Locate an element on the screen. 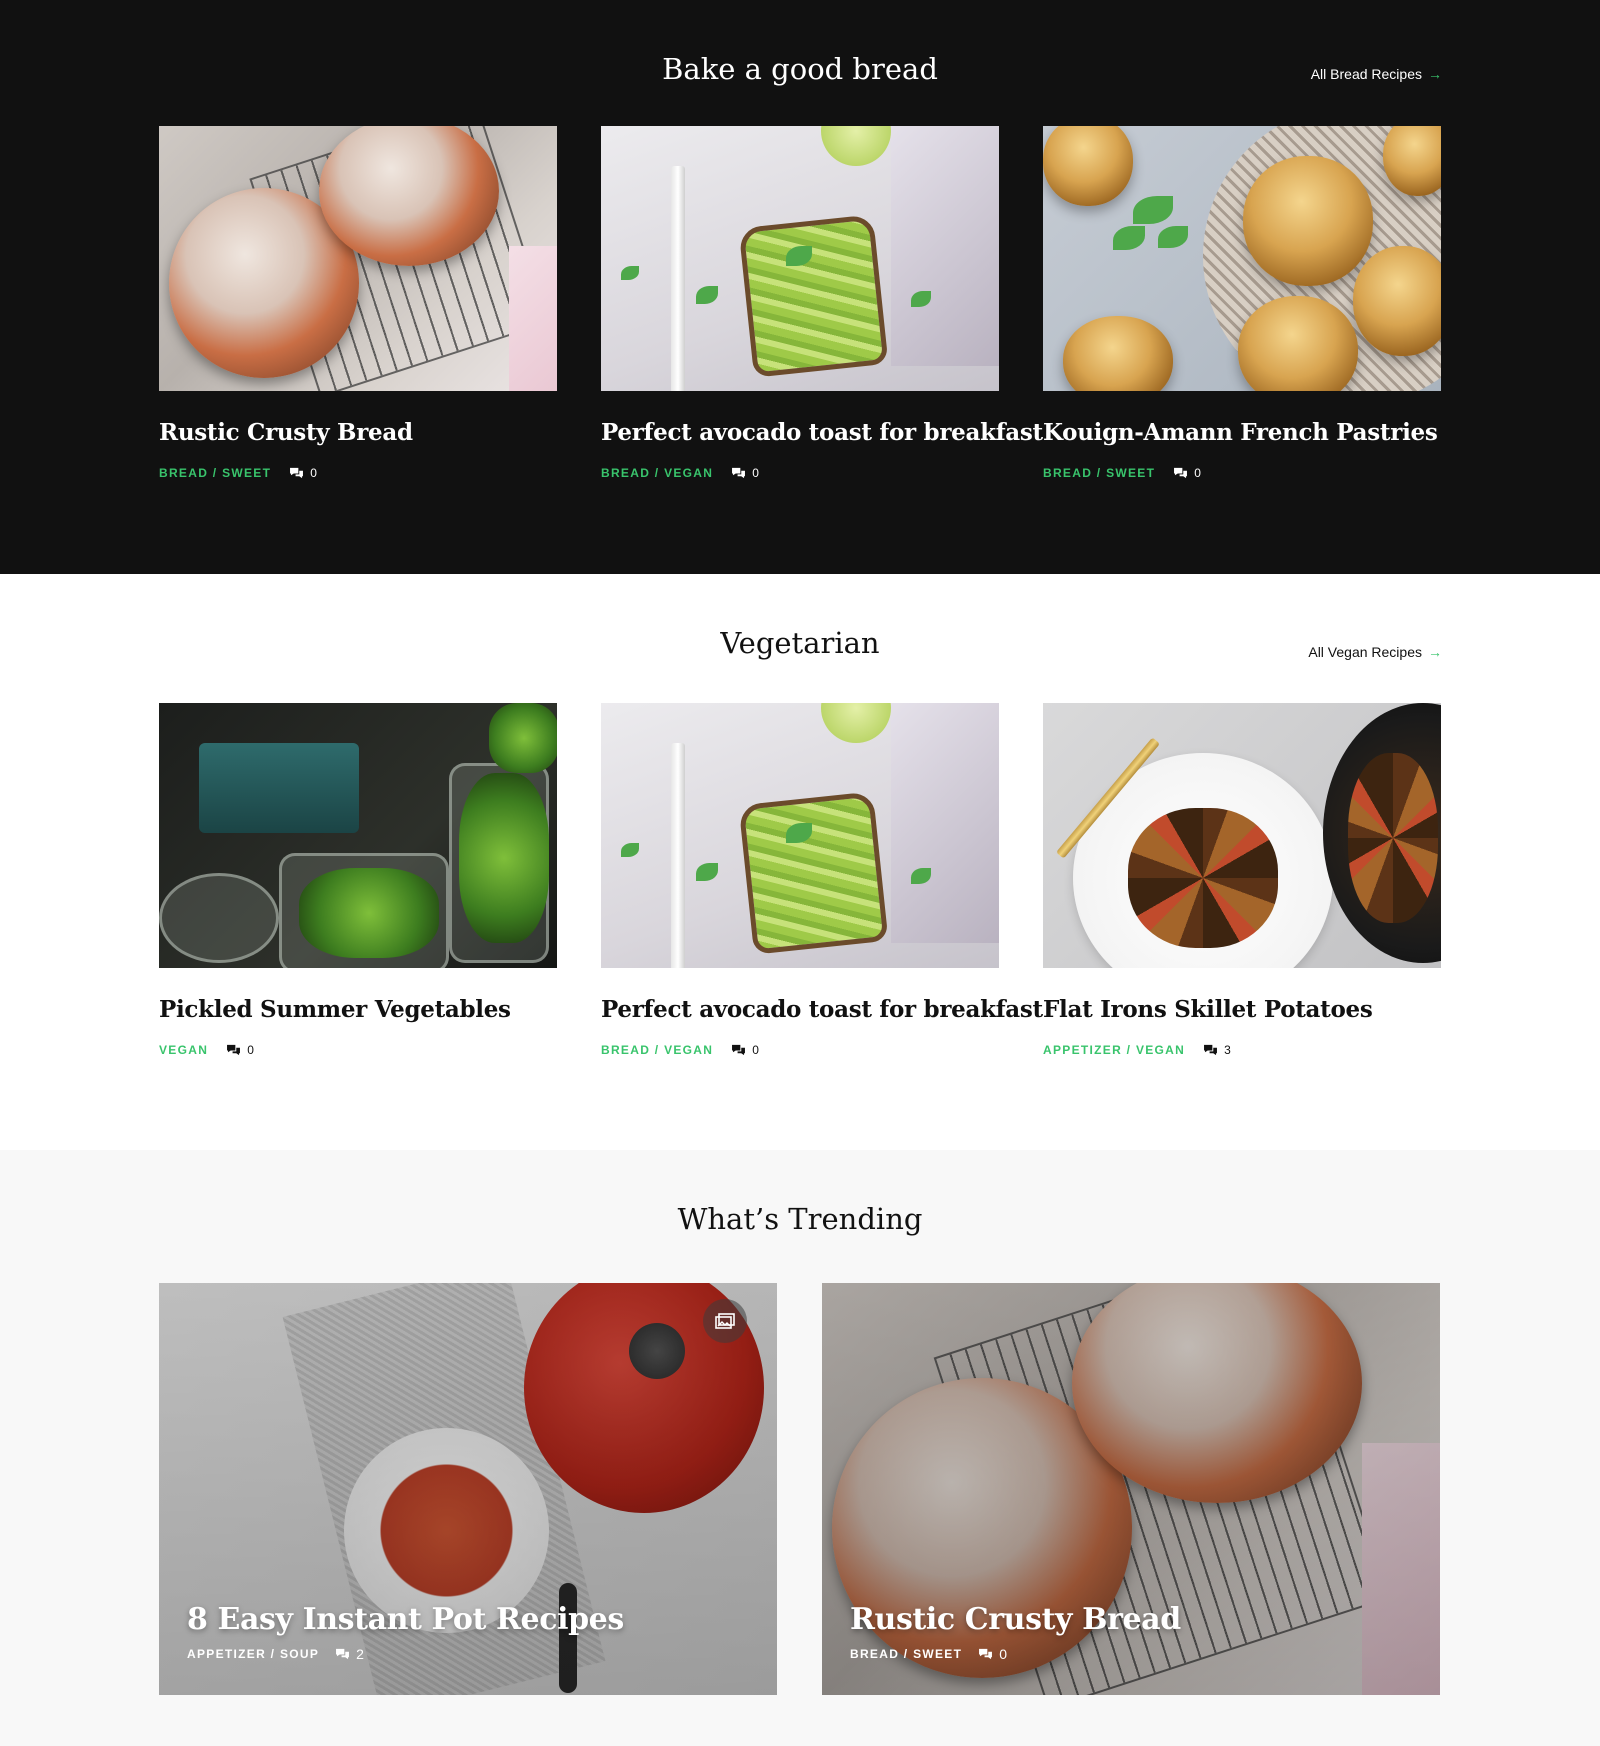 The width and height of the screenshot is (1600, 1746). all-vegan-recipes-link: All Vegan Recipes → is located at coordinates (1375, 652).